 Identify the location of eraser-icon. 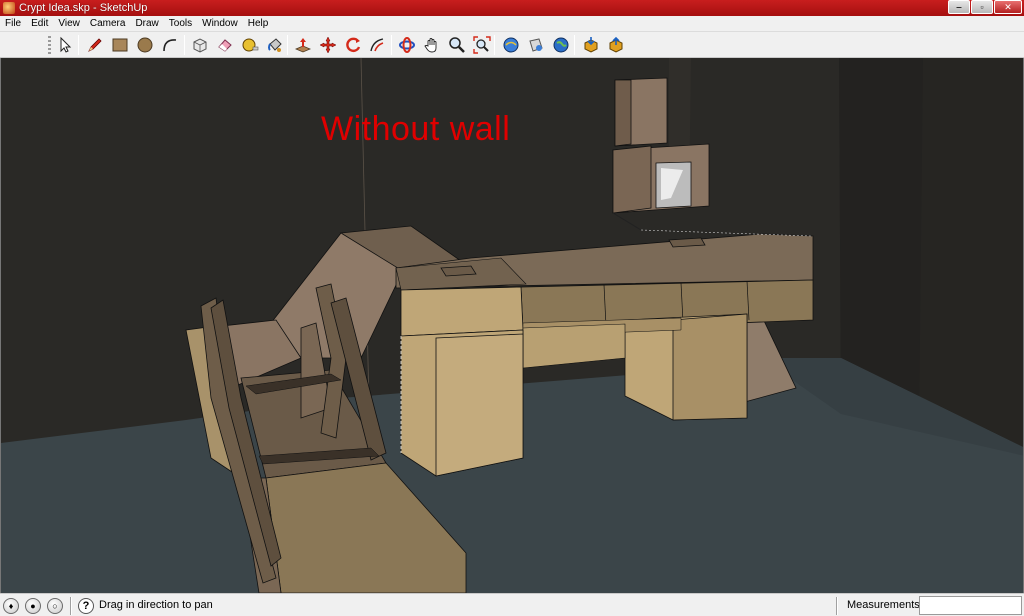
(224, 45).